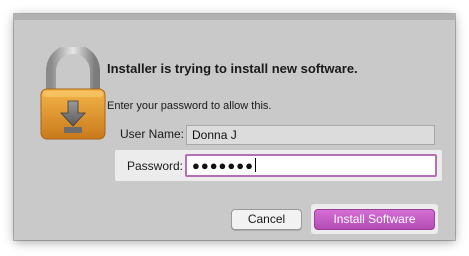 The height and width of the screenshot is (256, 469). What do you see at coordinates (151, 134) in the screenshot?
I see `username-label: User Name:` at bounding box center [151, 134].